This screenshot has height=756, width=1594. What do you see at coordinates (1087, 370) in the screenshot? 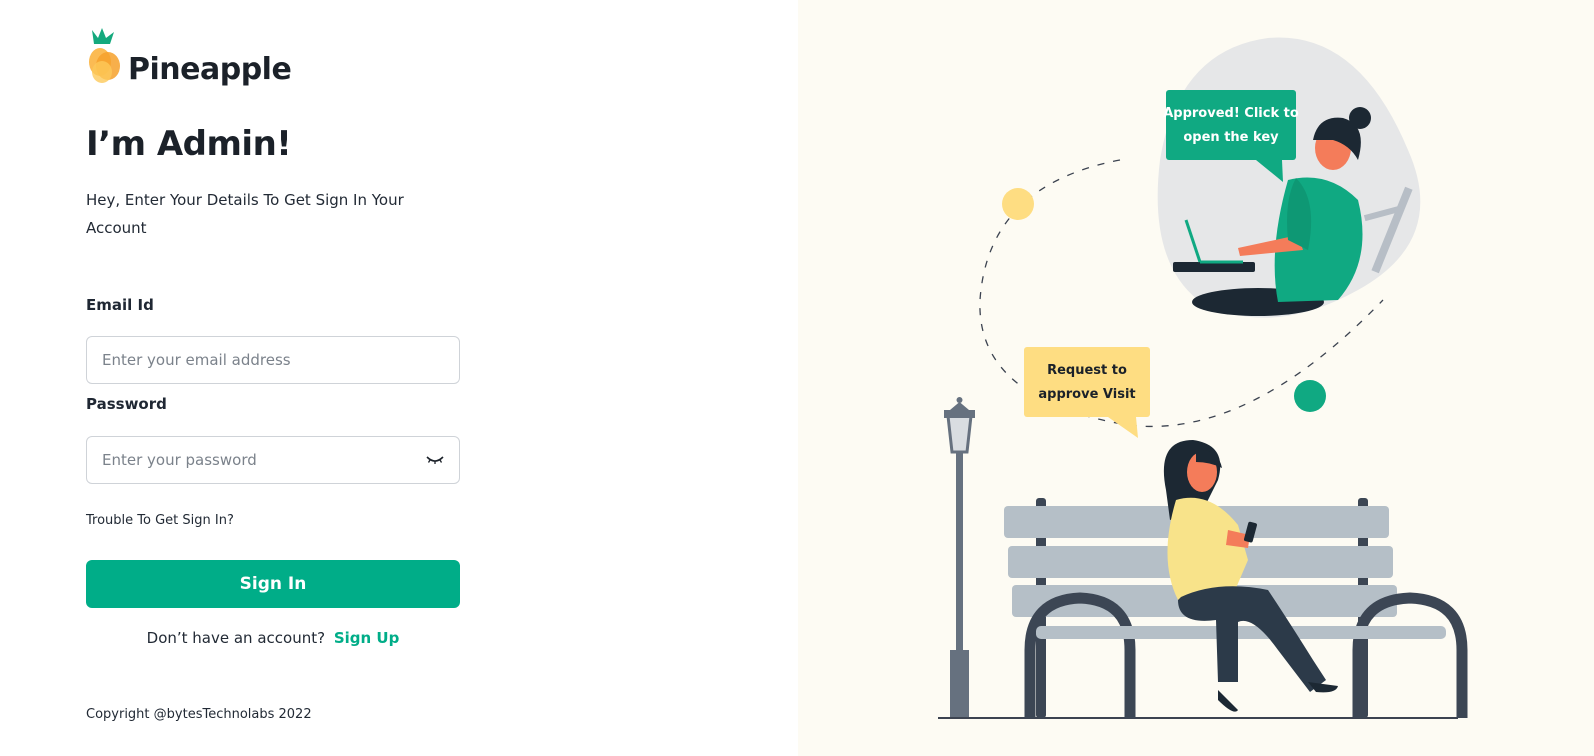
I see `request-bubble-line1: Request to` at bounding box center [1087, 370].